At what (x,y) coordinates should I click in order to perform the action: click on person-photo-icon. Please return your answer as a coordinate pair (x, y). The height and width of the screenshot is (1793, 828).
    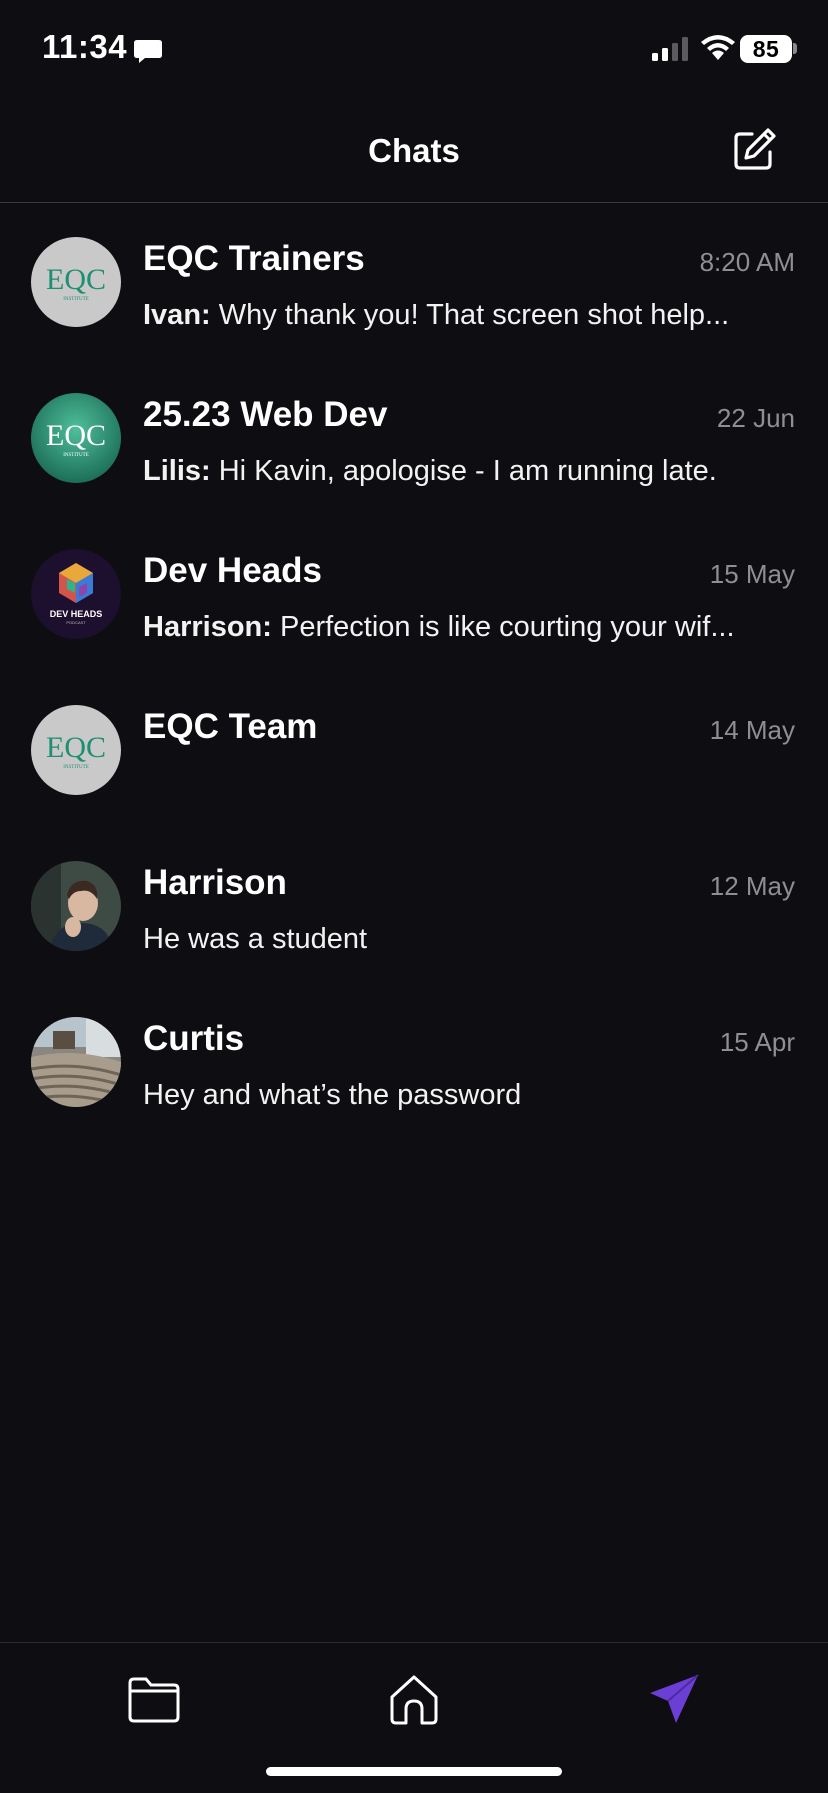
    Looking at the image, I should click on (76, 906).